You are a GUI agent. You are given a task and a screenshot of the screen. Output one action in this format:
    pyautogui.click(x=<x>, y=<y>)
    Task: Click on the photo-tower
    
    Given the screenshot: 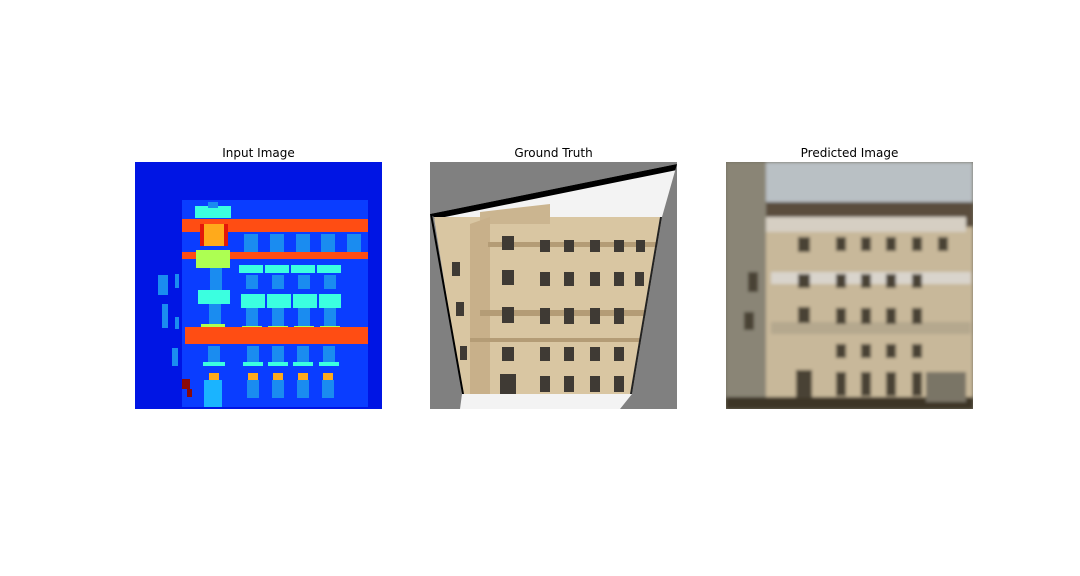 What is the action you would take?
    pyautogui.click(x=480, y=305)
    